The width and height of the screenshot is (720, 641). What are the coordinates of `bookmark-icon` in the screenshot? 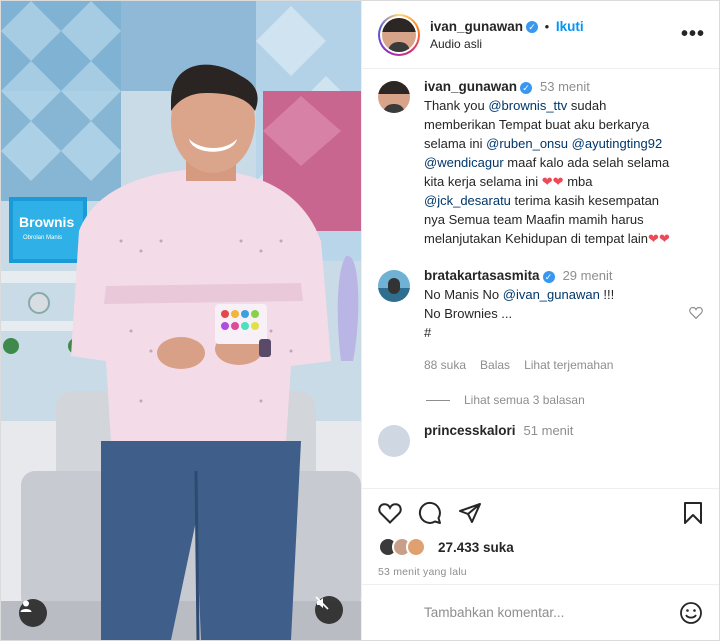 It's located at (693, 513).